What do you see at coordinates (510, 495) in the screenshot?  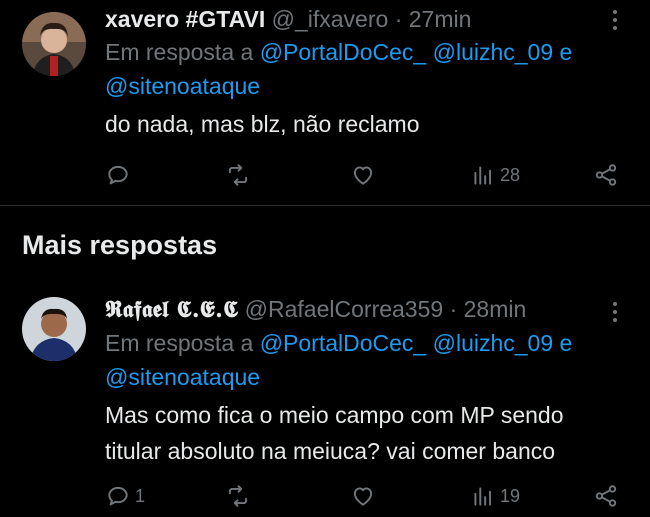 I see `views-count: 19` at bounding box center [510, 495].